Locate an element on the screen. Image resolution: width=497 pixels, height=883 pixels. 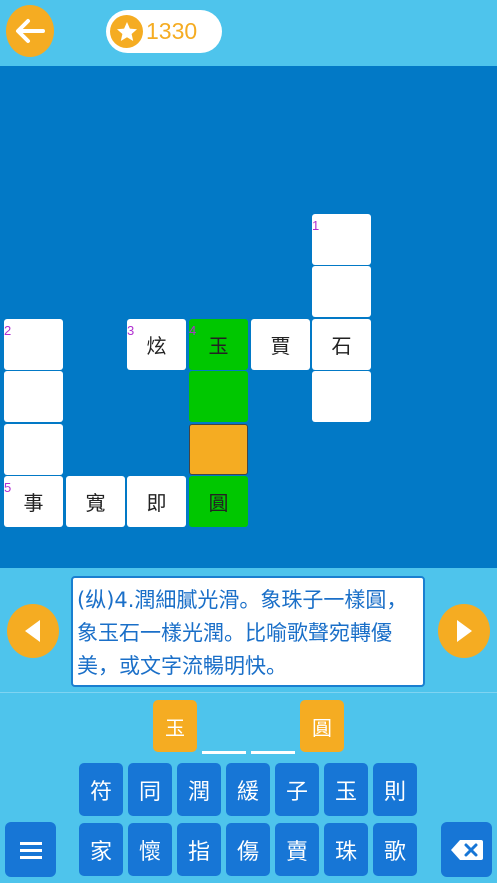
char-key: 潤 is located at coordinates (199, 789).